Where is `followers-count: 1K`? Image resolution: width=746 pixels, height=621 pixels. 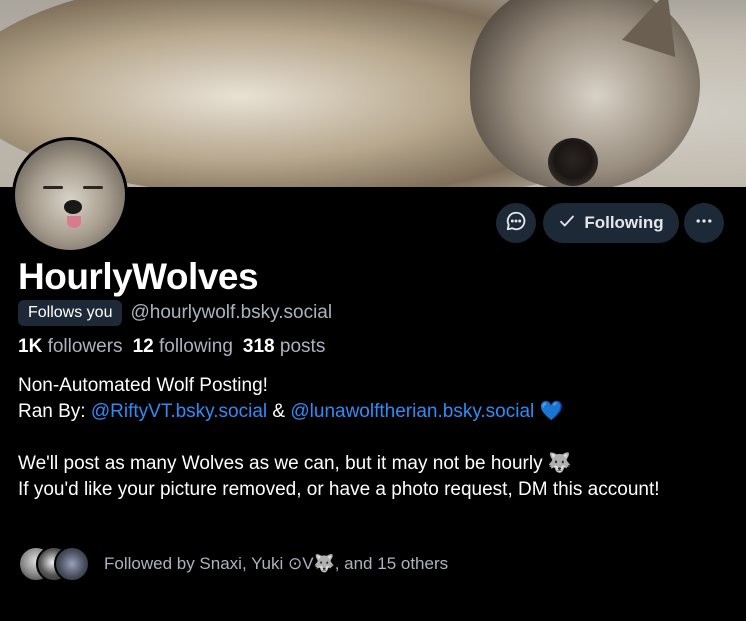 followers-count: 1K is located at coordinates (30, 346).